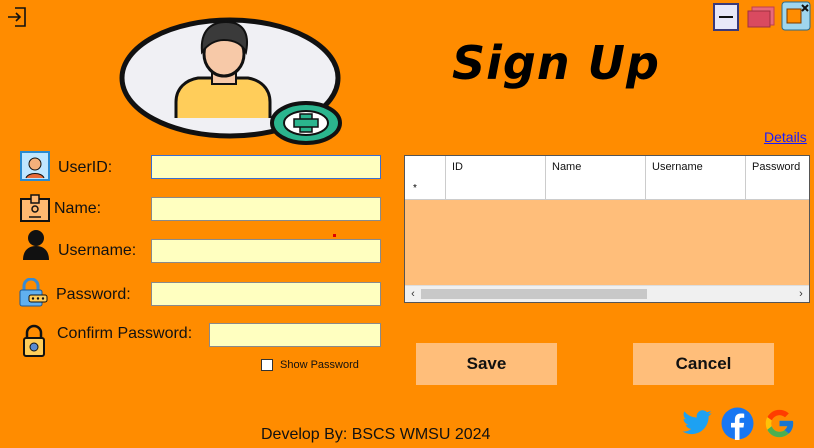  I want to click on grid-header-row: ID Name Username Password, so click(607, 167).